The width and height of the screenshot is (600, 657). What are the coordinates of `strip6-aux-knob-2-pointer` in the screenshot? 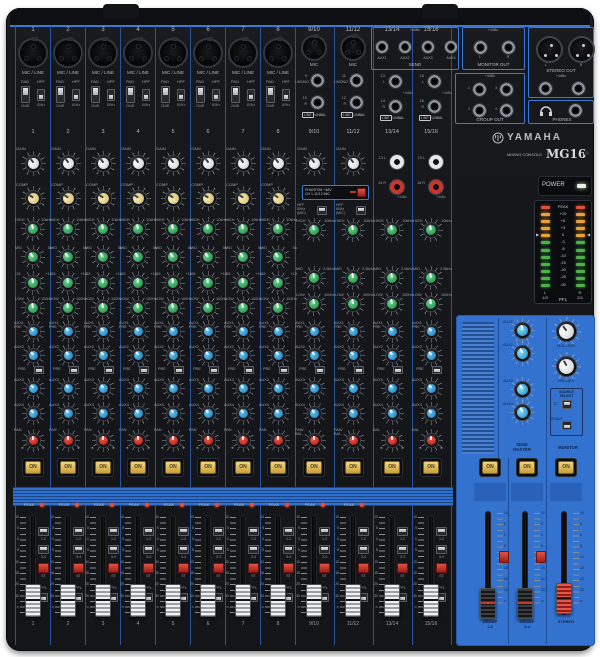 It's located at (206, 353).